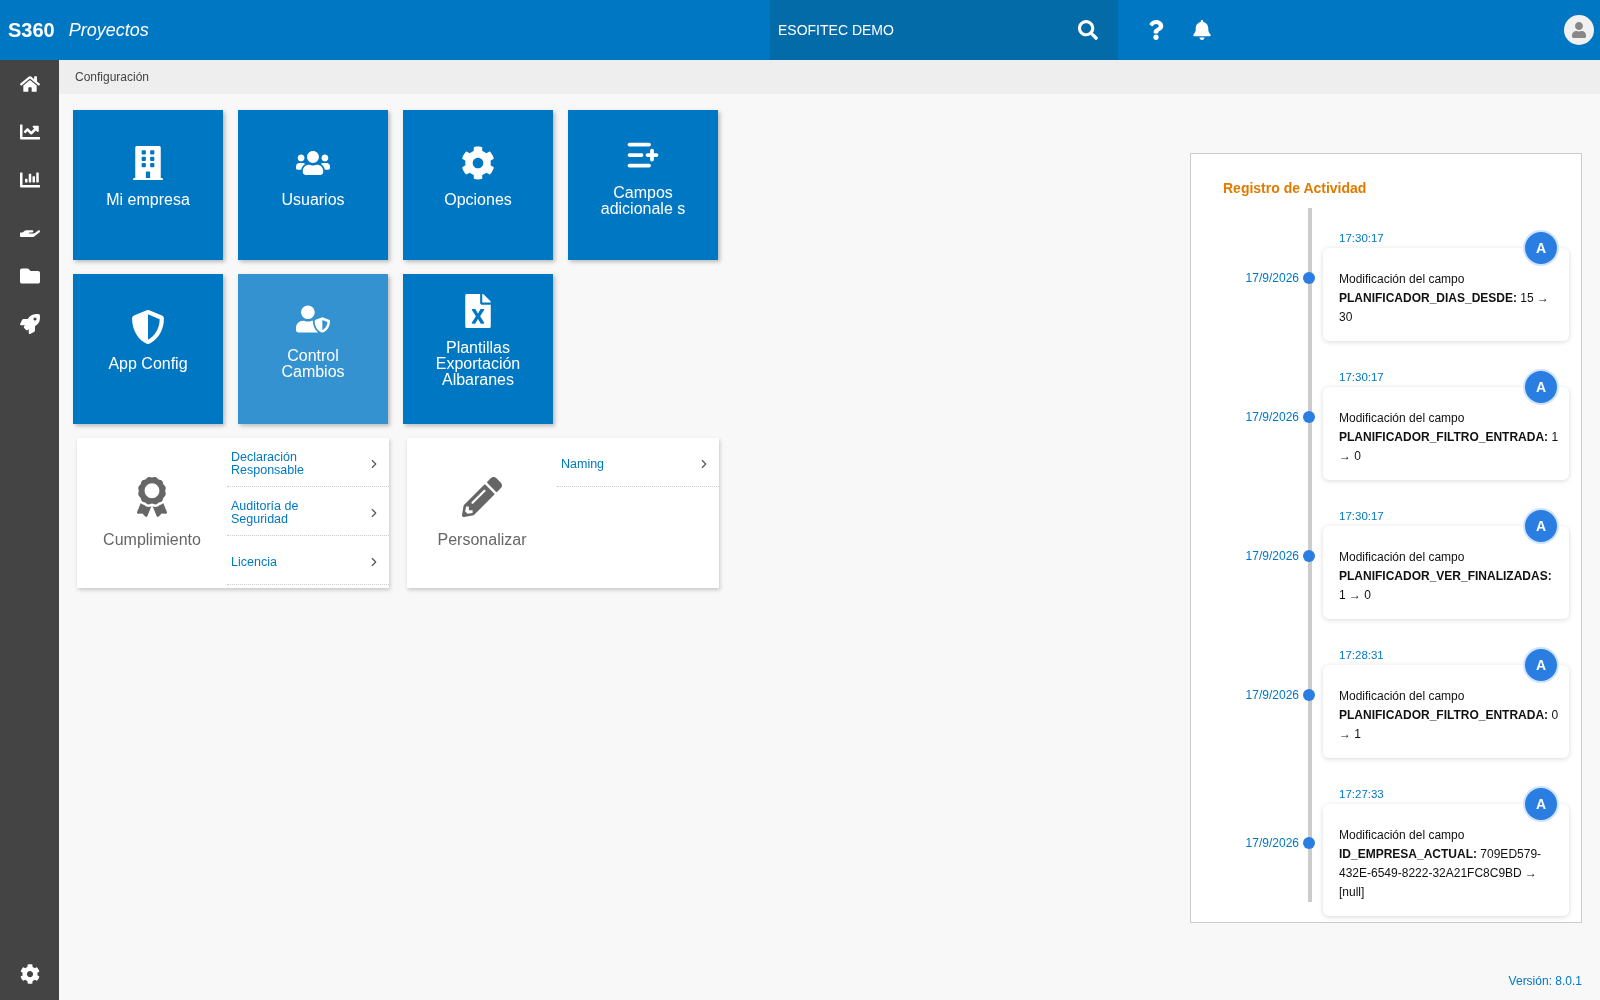 The width and height of the screenshot is (1600, 1000). Describe the element at coordinates (29, 974) in the screenshot. I see `settings-icon` at that location.